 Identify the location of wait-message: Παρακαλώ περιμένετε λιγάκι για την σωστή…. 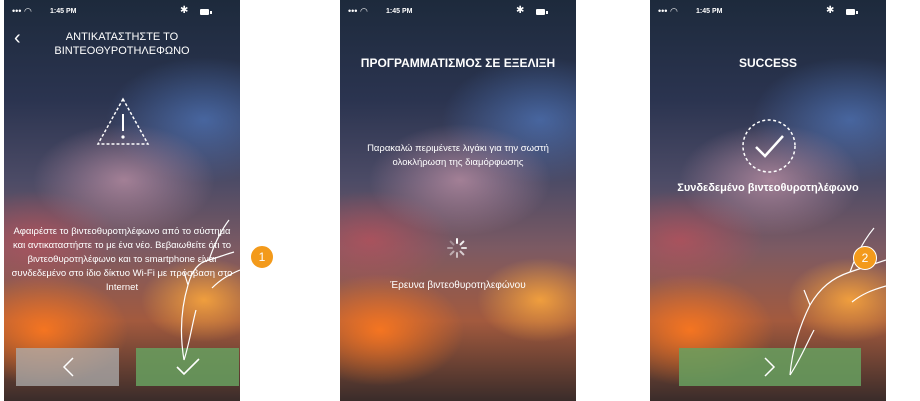
(458, 155).